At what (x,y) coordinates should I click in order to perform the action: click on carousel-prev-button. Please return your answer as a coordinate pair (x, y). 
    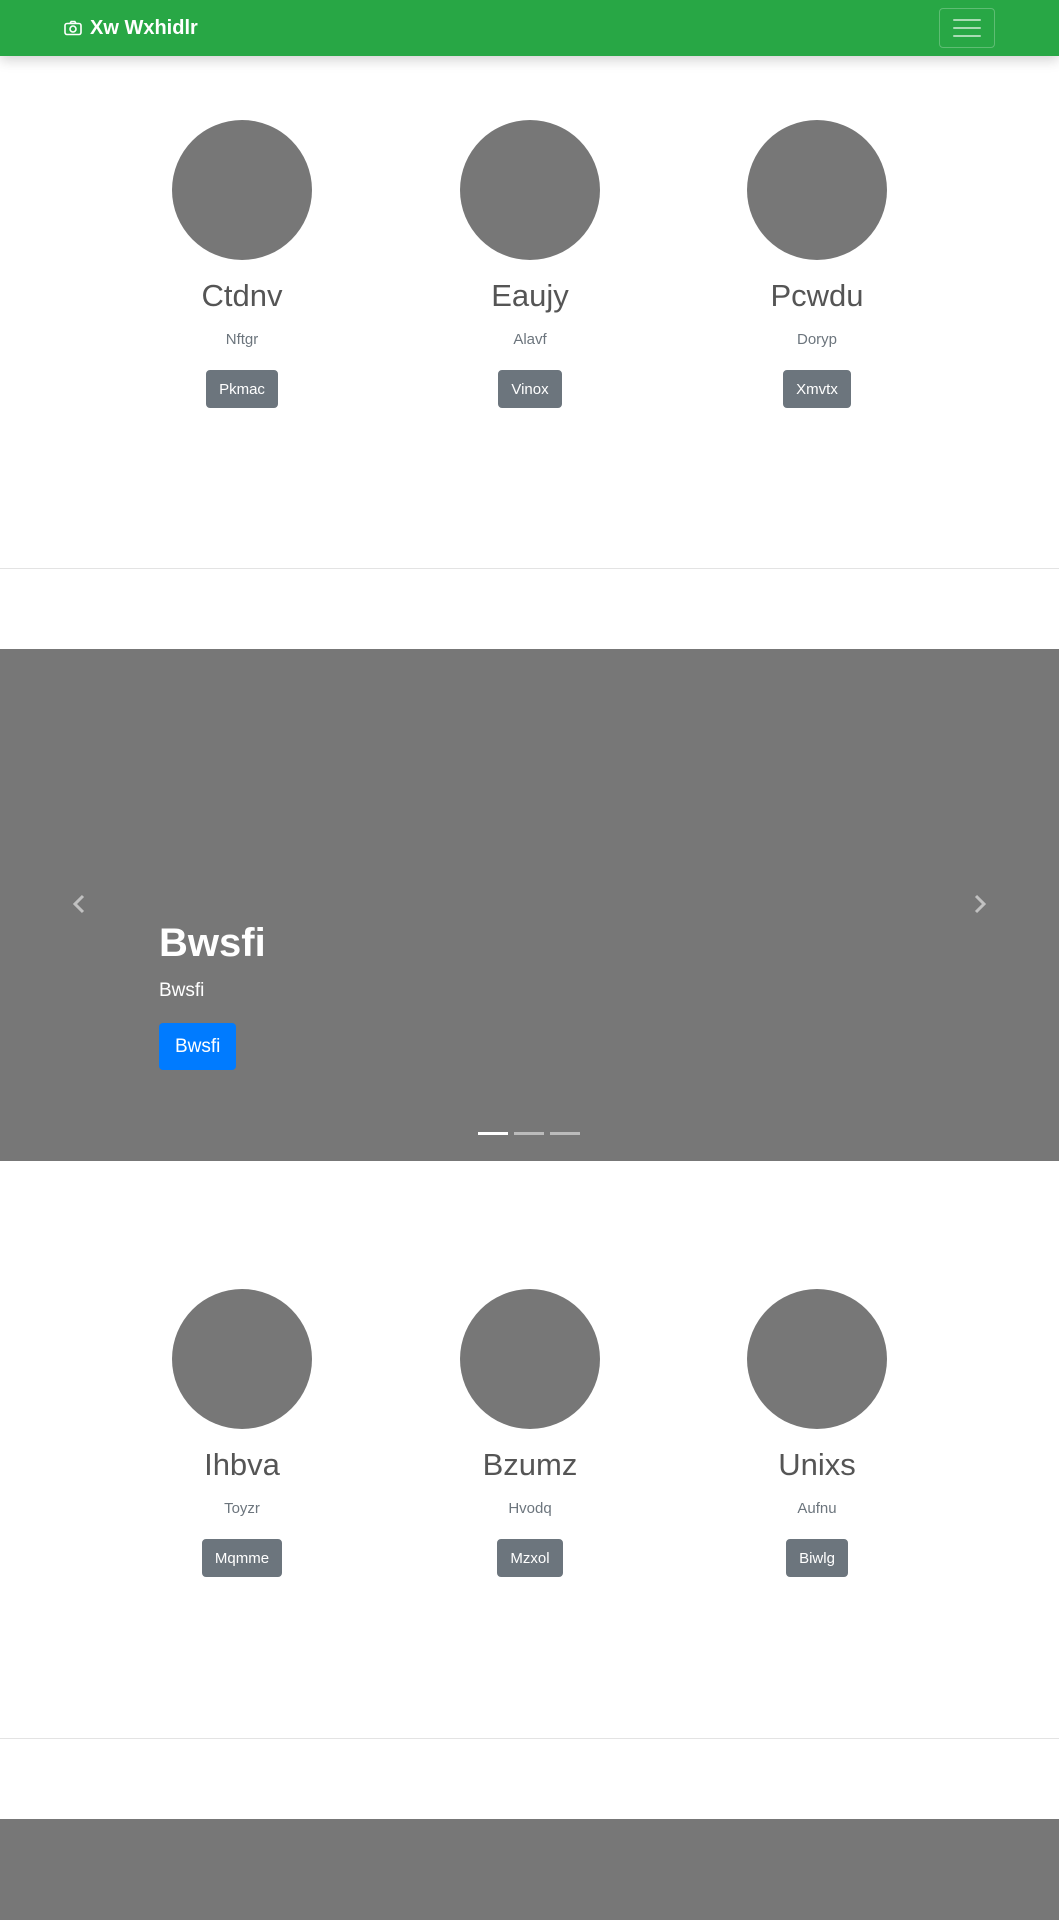
    Looking at the image, I should click on (79, 904).